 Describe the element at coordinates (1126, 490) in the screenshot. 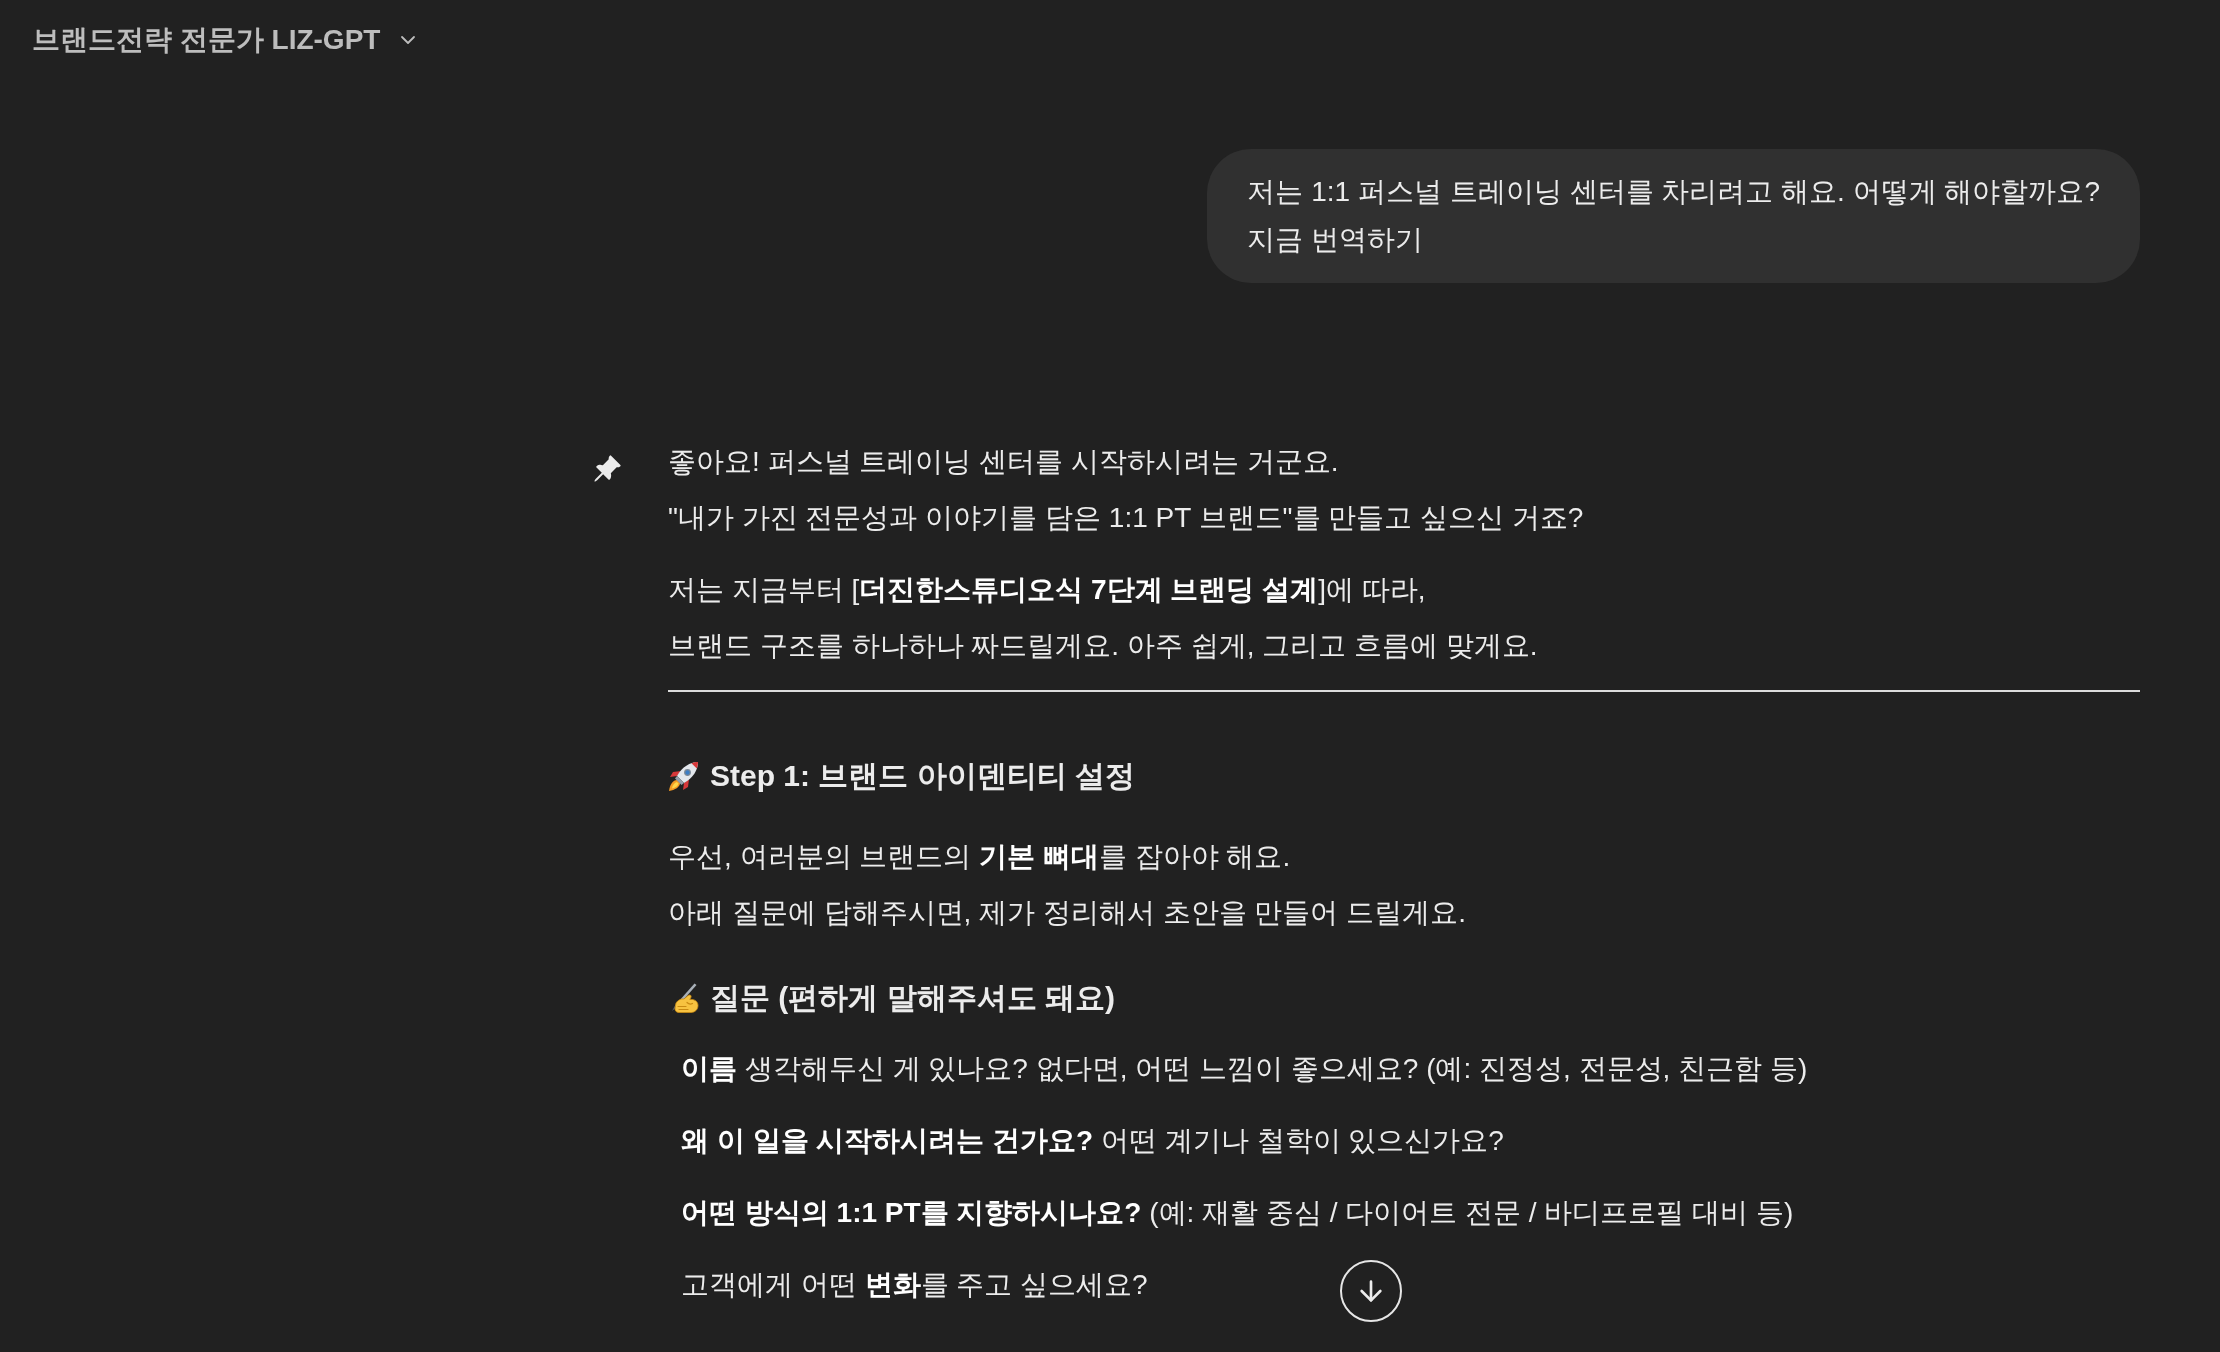

I see `message-text: 좋아요! 퍼스널 트레이닝 센터를 시작하시려는 거군요. "내가 가진 전문성과 이야기를 담은 1:1 PT 브랜드"를 만들고 싶으신 거죠?` at that location.